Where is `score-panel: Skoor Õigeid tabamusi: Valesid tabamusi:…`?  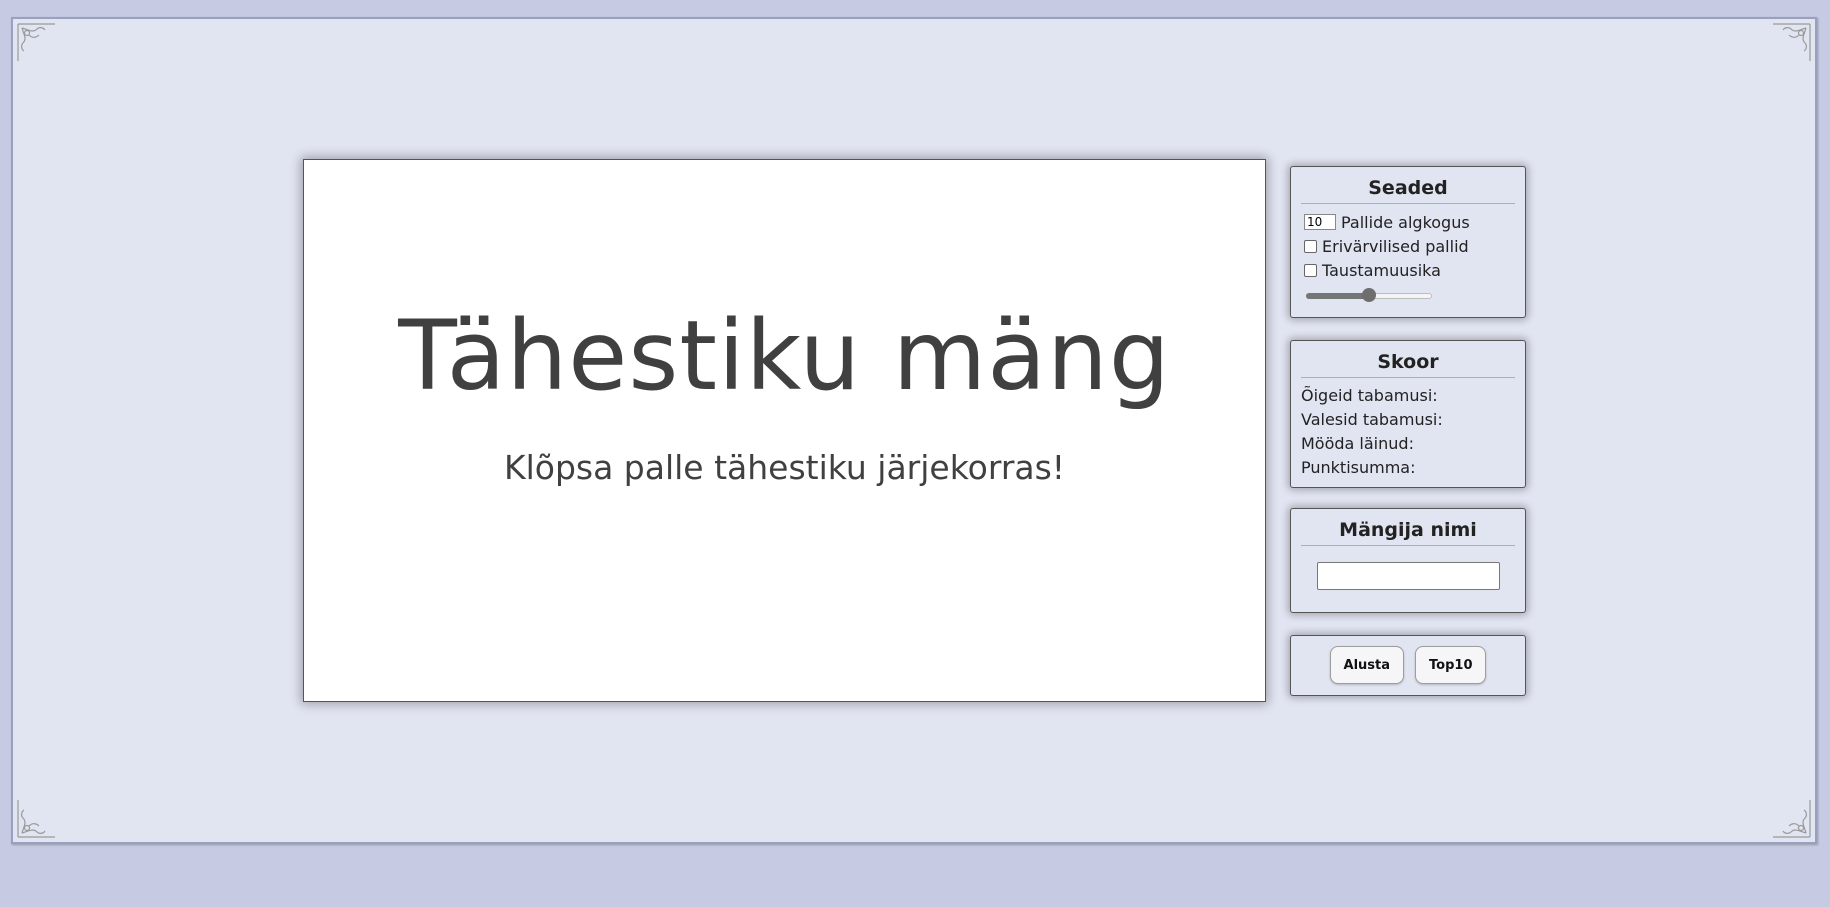 score-panel: Skoor Õigeid tabamusi: Valesid tabamusi:… is located at coordinates (1408, 414).